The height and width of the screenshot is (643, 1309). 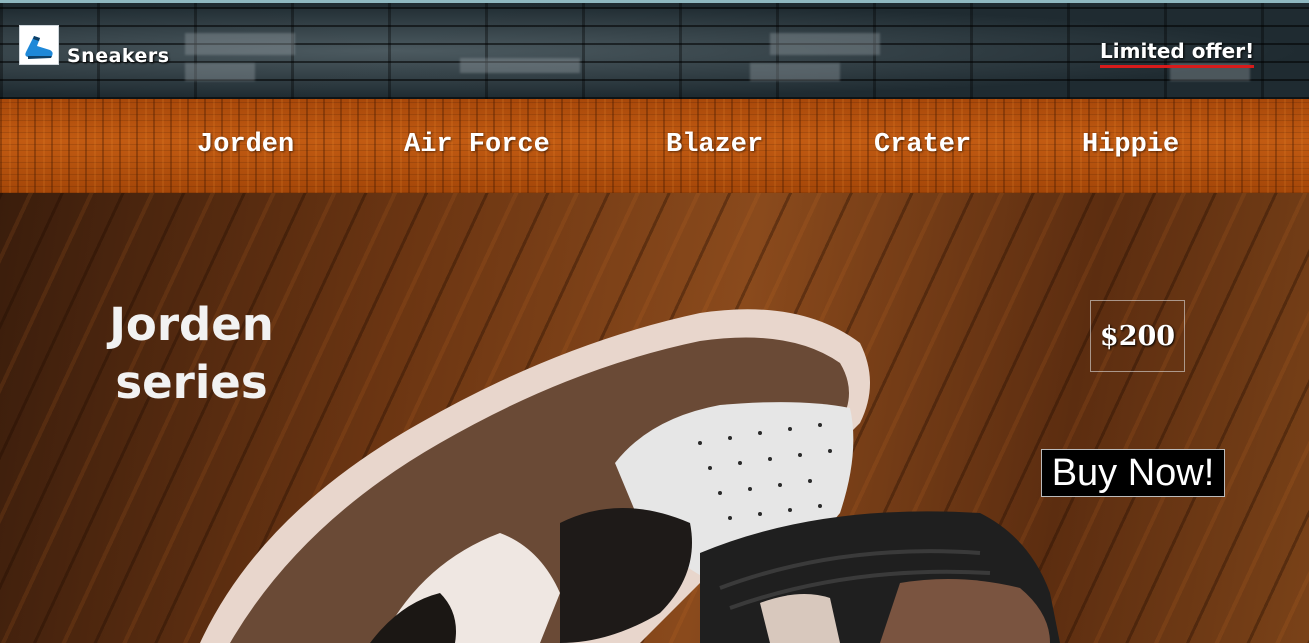 What do you see at coordinates (714, 145) in the screenshot?
I see `nav-item-blazer: Blazer` at bounding box center [714, 145].